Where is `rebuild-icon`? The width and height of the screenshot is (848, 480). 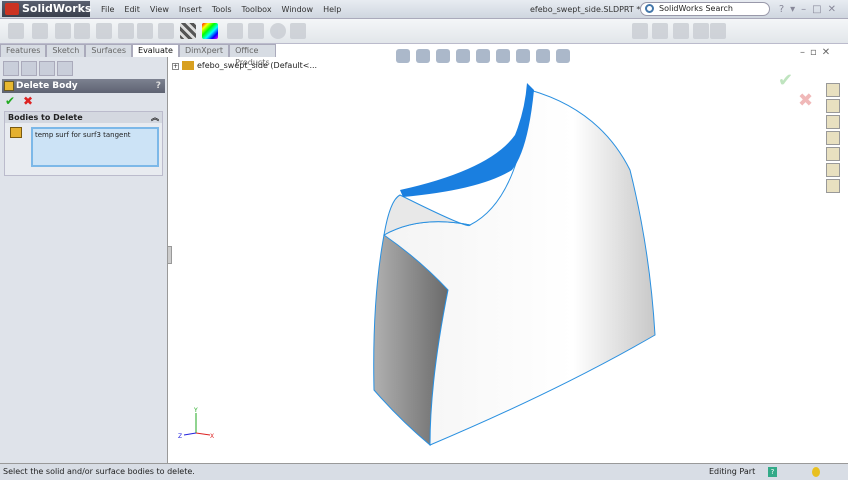
rebuild-icon is located at coordinates (816, 472).